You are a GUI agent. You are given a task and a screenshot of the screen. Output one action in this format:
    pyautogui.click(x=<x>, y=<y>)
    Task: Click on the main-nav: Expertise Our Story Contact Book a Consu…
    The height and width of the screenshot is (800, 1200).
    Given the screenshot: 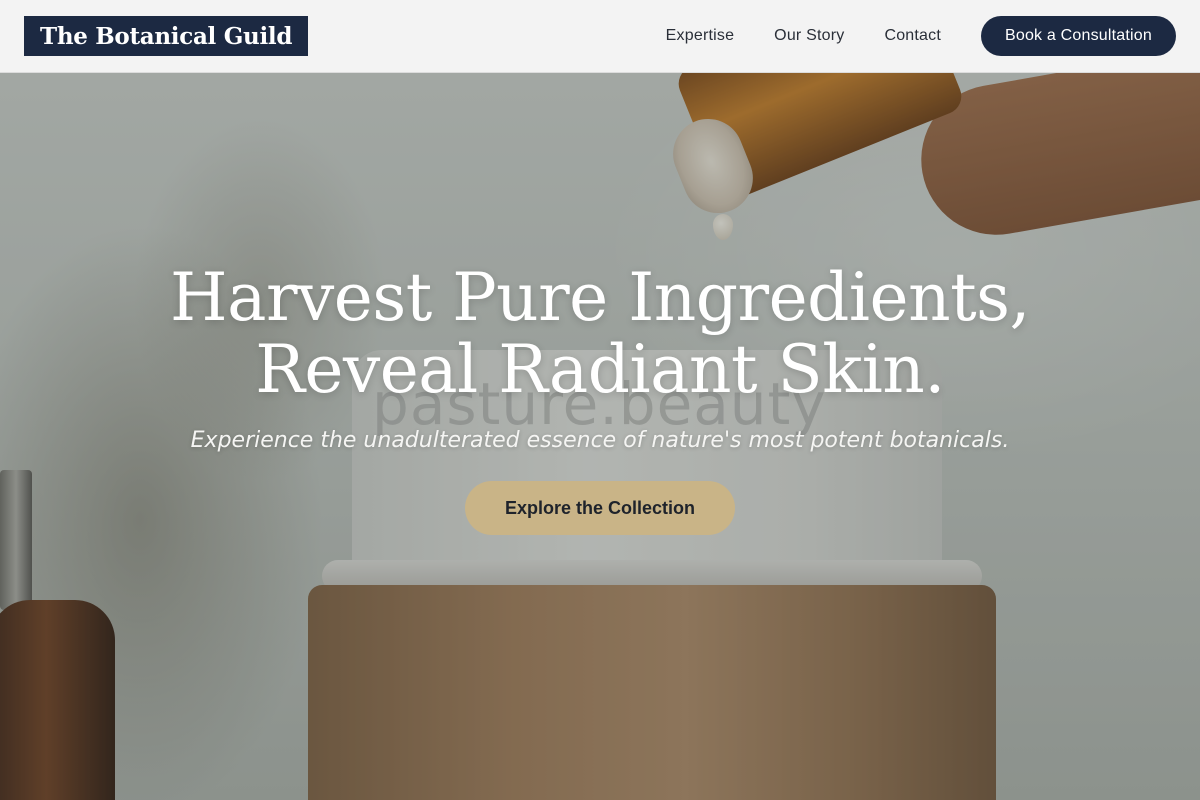 What is the action you would take?
    pyautogui.click(x=921, y=36)
    